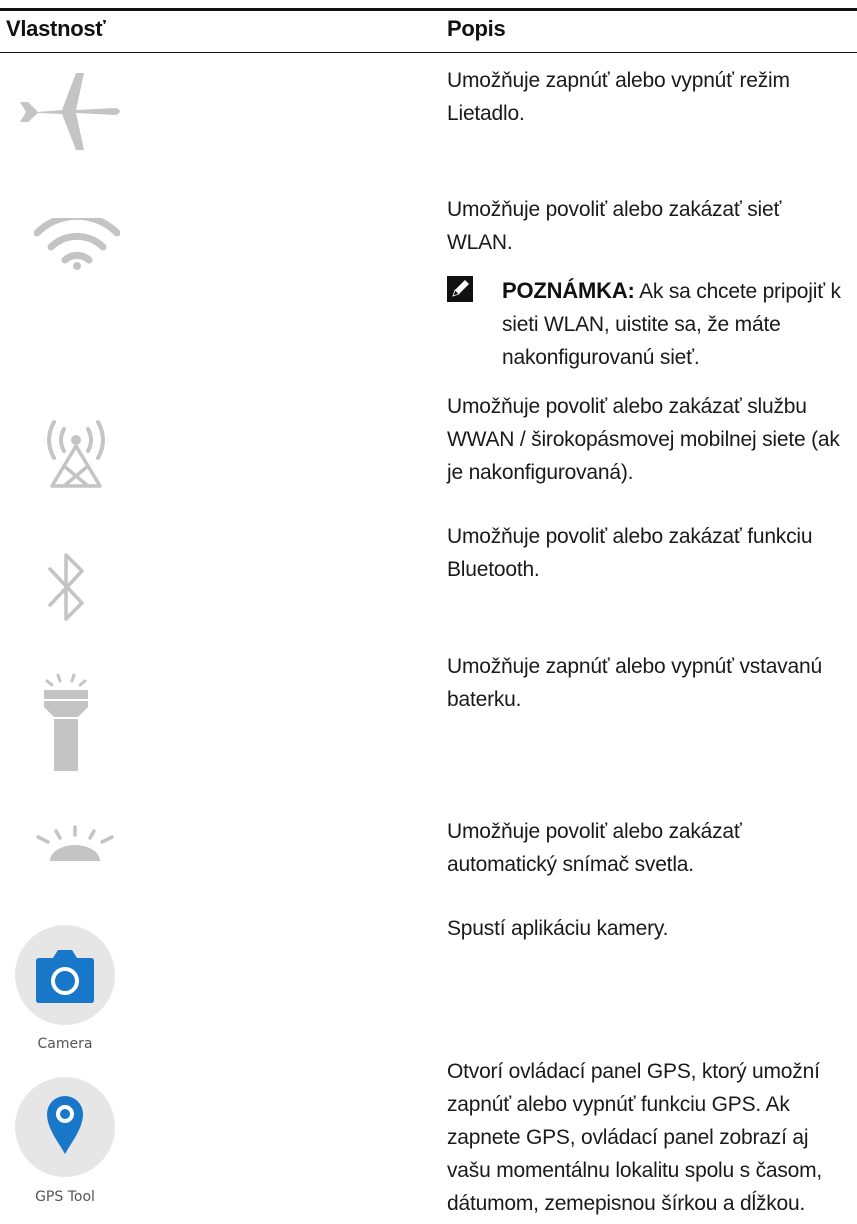 The width and height of the screenshot is (857, 1224). Describe the element at coordinates (70, 111) in the screenshot. I see `airplane-icon` at that location.